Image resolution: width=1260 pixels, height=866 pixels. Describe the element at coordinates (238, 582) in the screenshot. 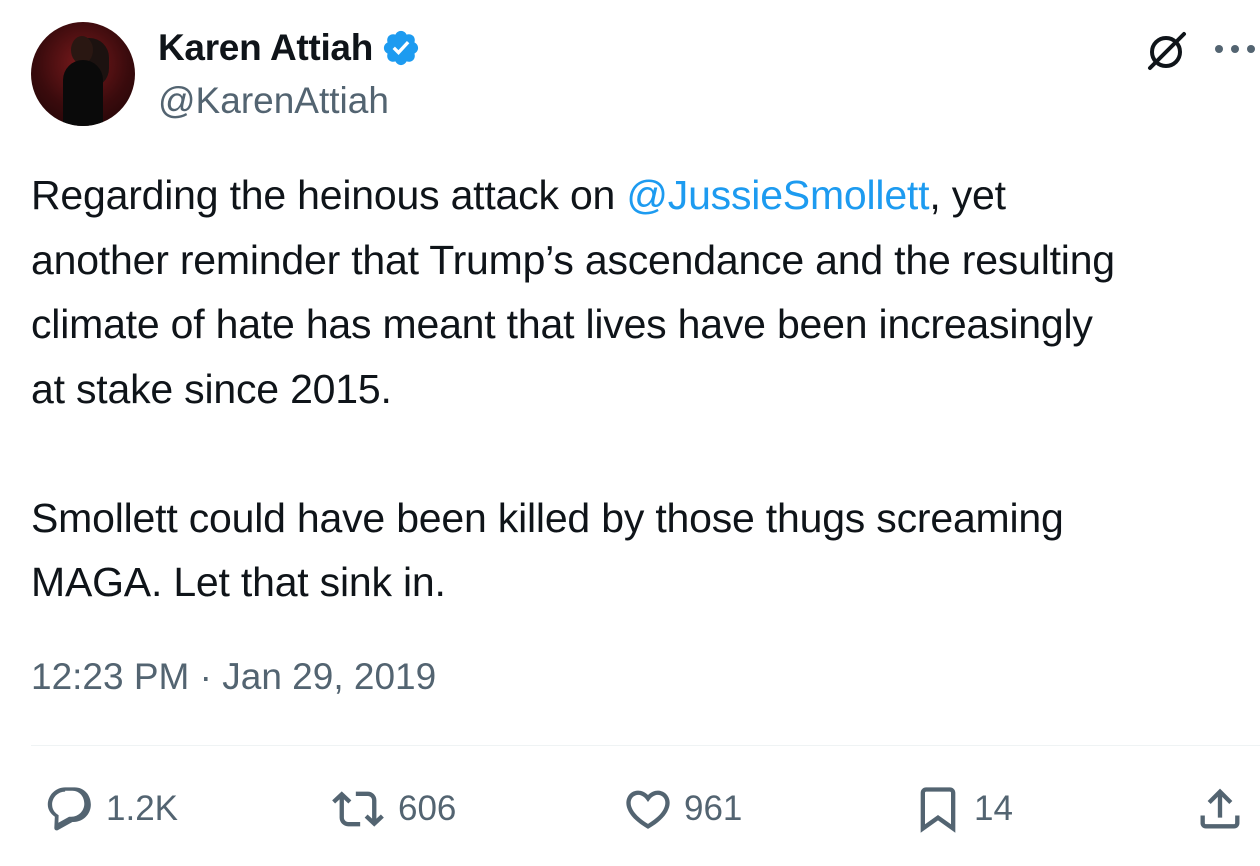

I see `tweet-line: MAGA. Let that sink in.` at that location.